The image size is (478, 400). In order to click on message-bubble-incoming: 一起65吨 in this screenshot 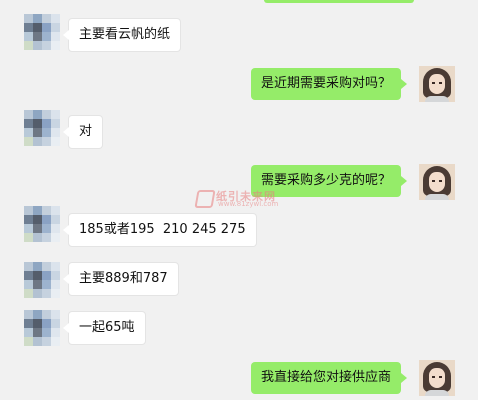, I will do `click(104, 328)`.